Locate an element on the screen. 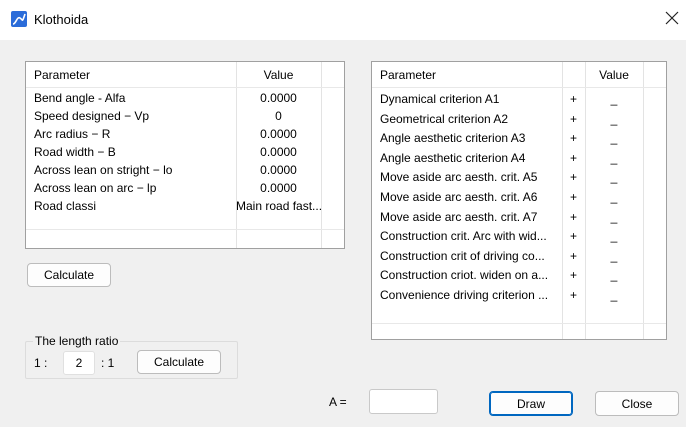  a-value-input is located at coordinates (403, 401).